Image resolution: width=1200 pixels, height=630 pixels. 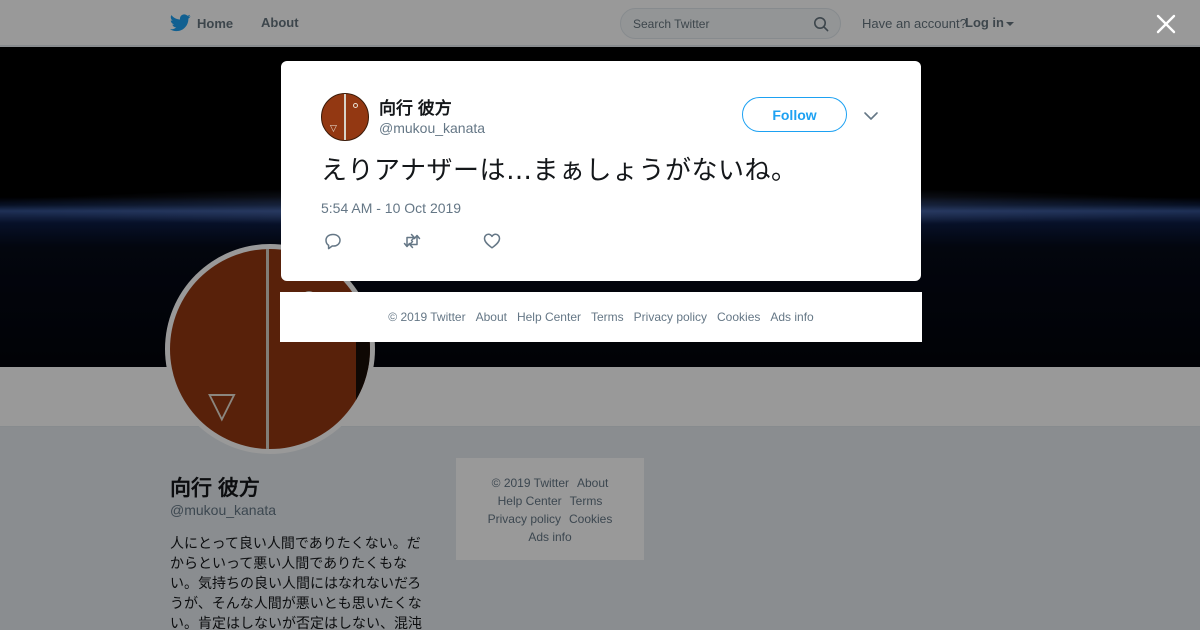 I want to click on tweet-timestamp: 5:54 AM - 10 Oct 2019, so click(x=391, y=208).